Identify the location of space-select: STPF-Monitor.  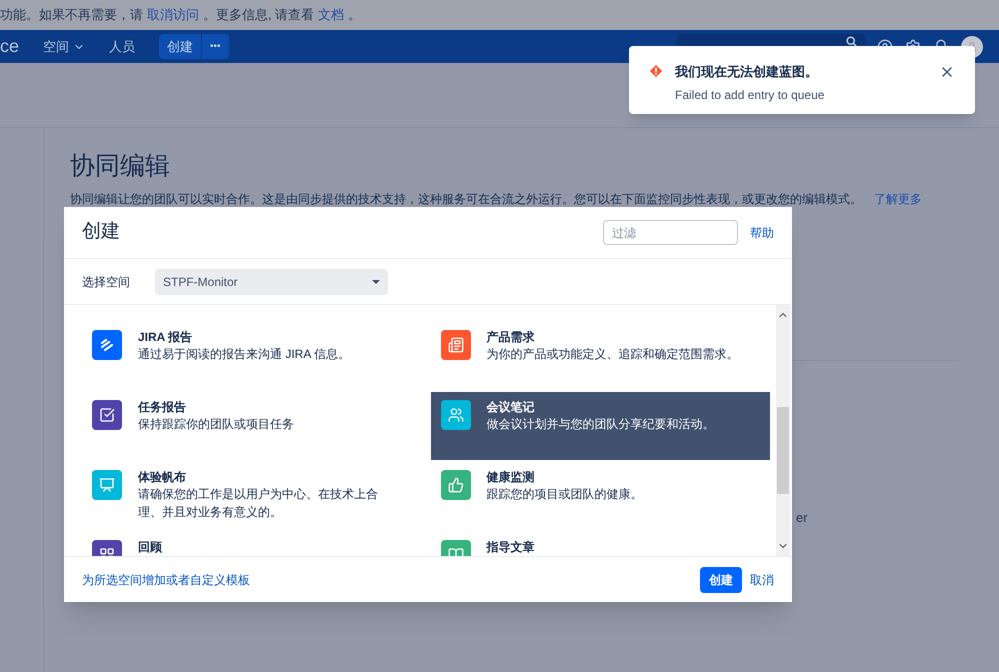
(271, 281).